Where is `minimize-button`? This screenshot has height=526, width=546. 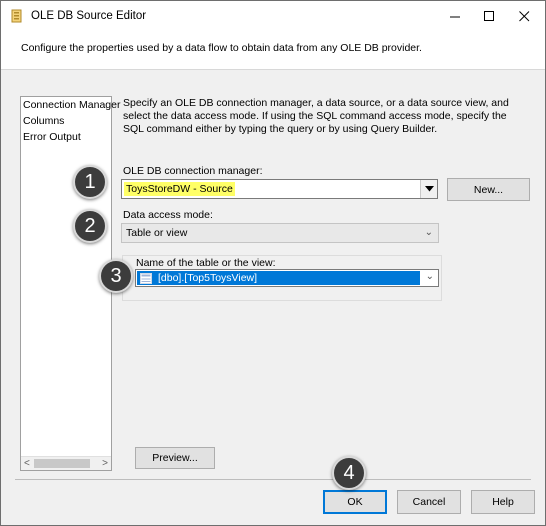 minimize-button is located at coordinates (455, 16).